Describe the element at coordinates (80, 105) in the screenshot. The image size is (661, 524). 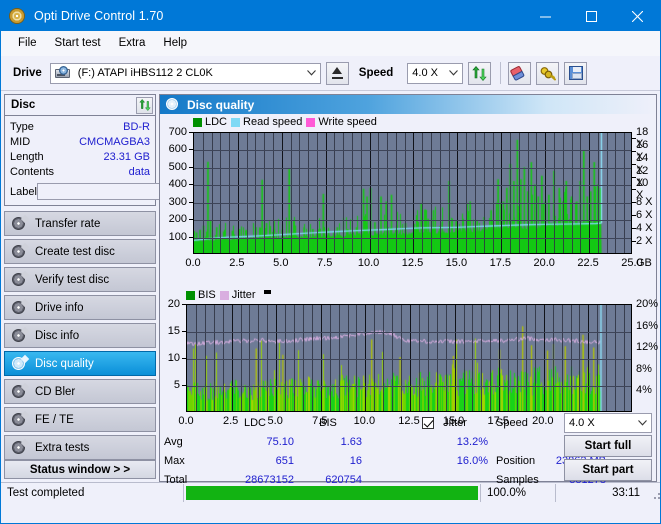
I see `disc-panel-header: Disc` at that location.